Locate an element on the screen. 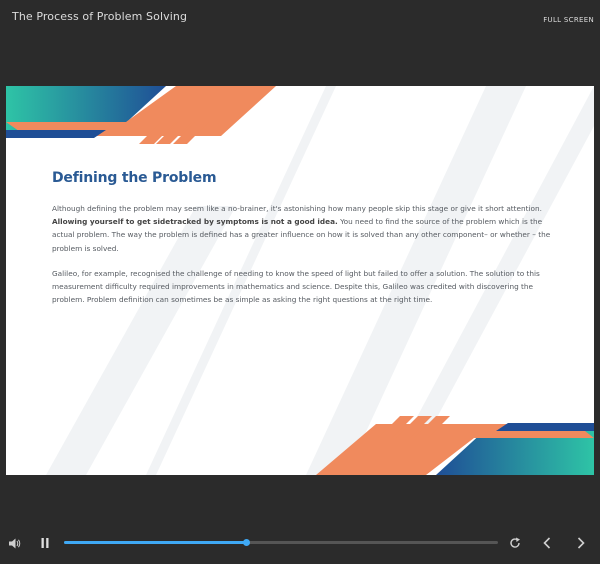 The width and height of the screenshot is (600, 564). next-button is located at coordinates (581, 543).